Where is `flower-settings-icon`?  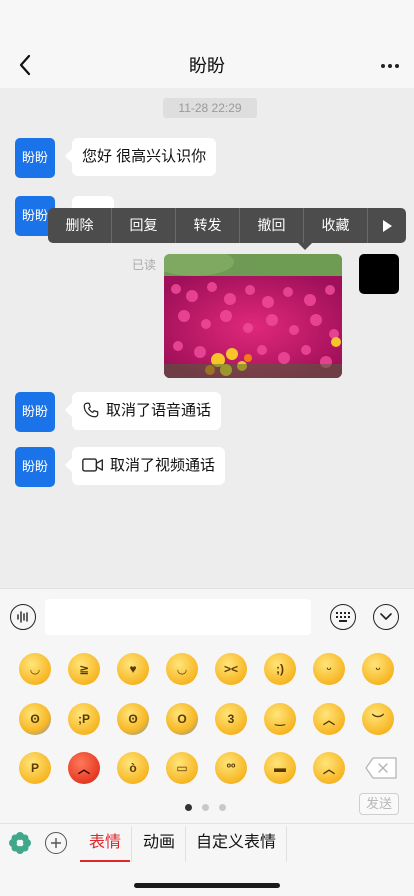 flower-settings-icon is located at coordinates (20, 843).